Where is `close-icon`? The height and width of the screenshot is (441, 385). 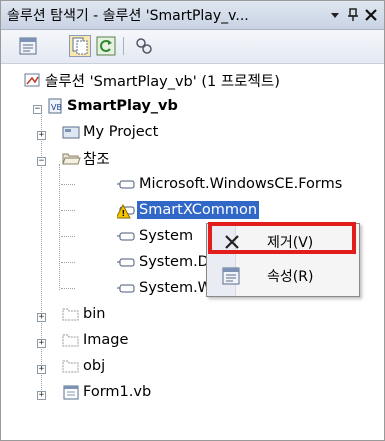
close-icon is located at coordinates (371, 15).